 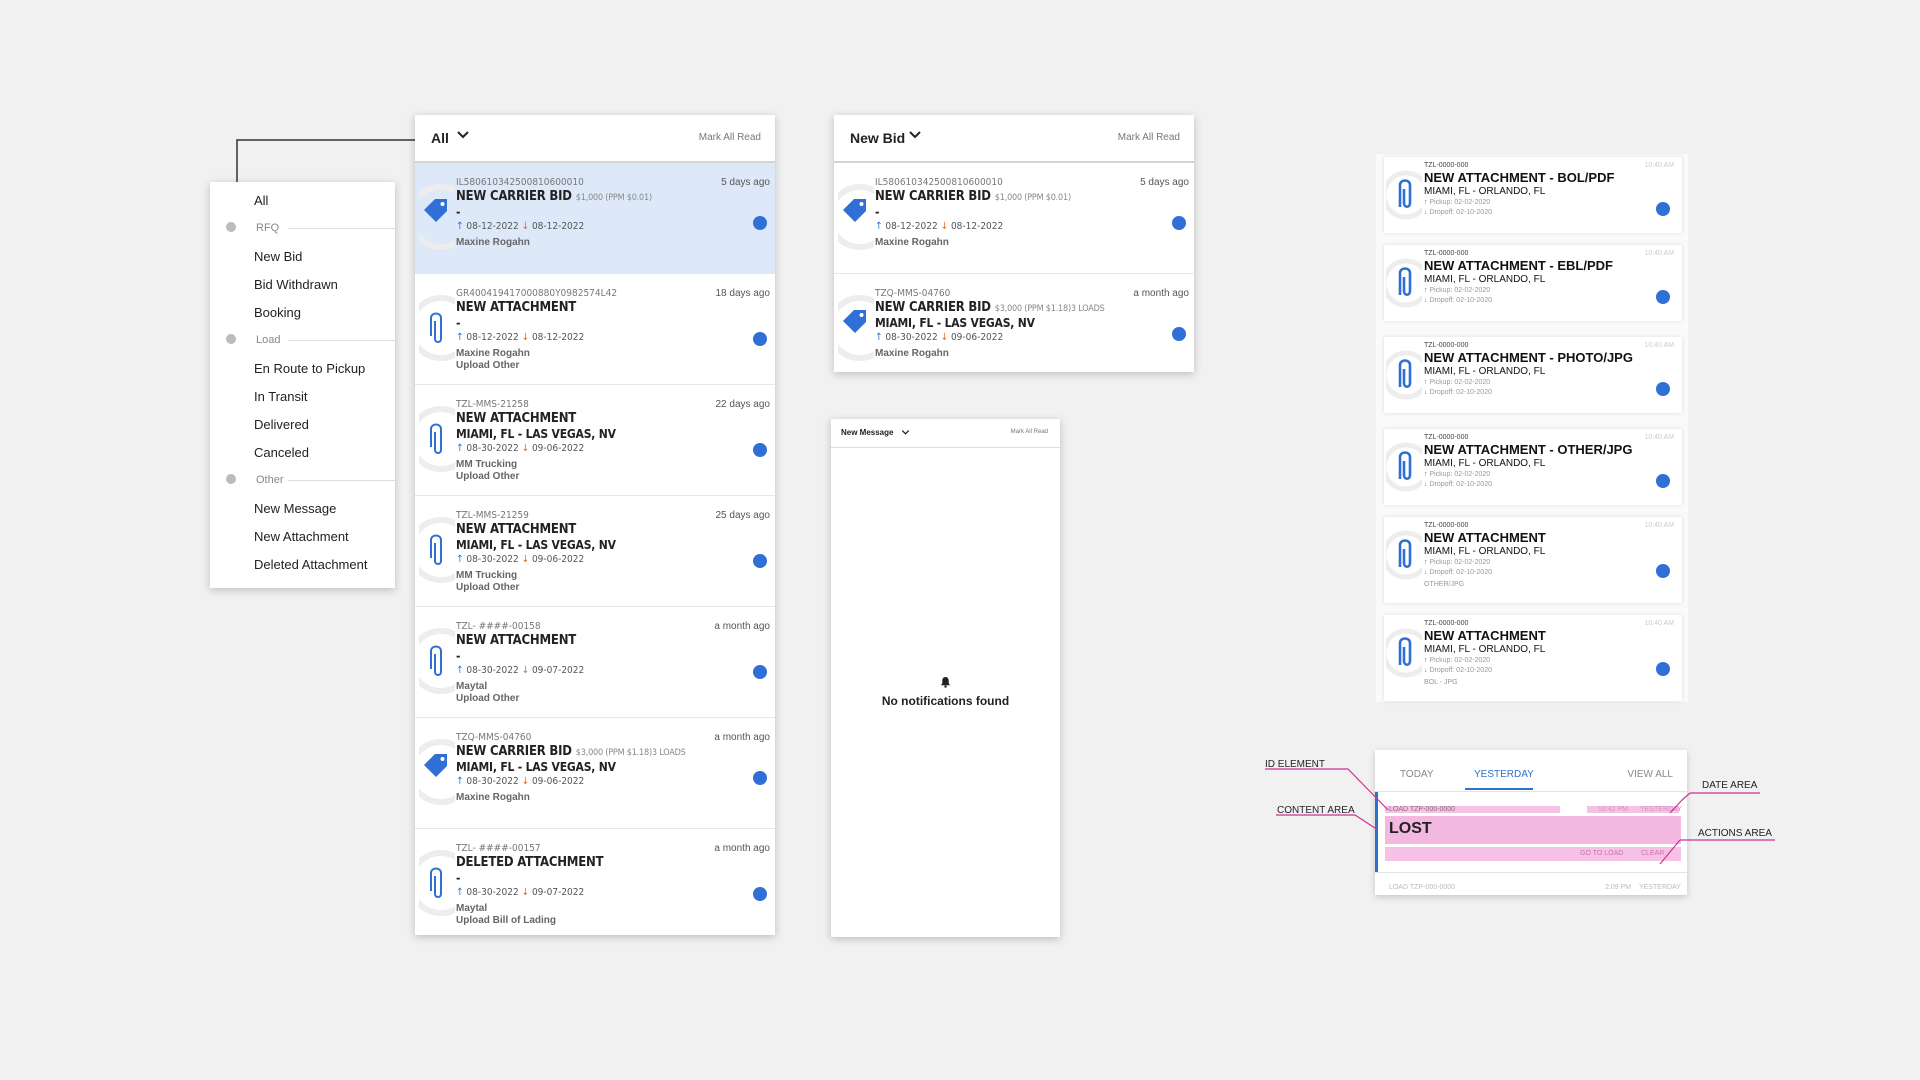 What do you see at coordinates (278, 256) in the screenshot?
I see `filter-option-new-bid: New Bid` at bounding box center [278, 256].